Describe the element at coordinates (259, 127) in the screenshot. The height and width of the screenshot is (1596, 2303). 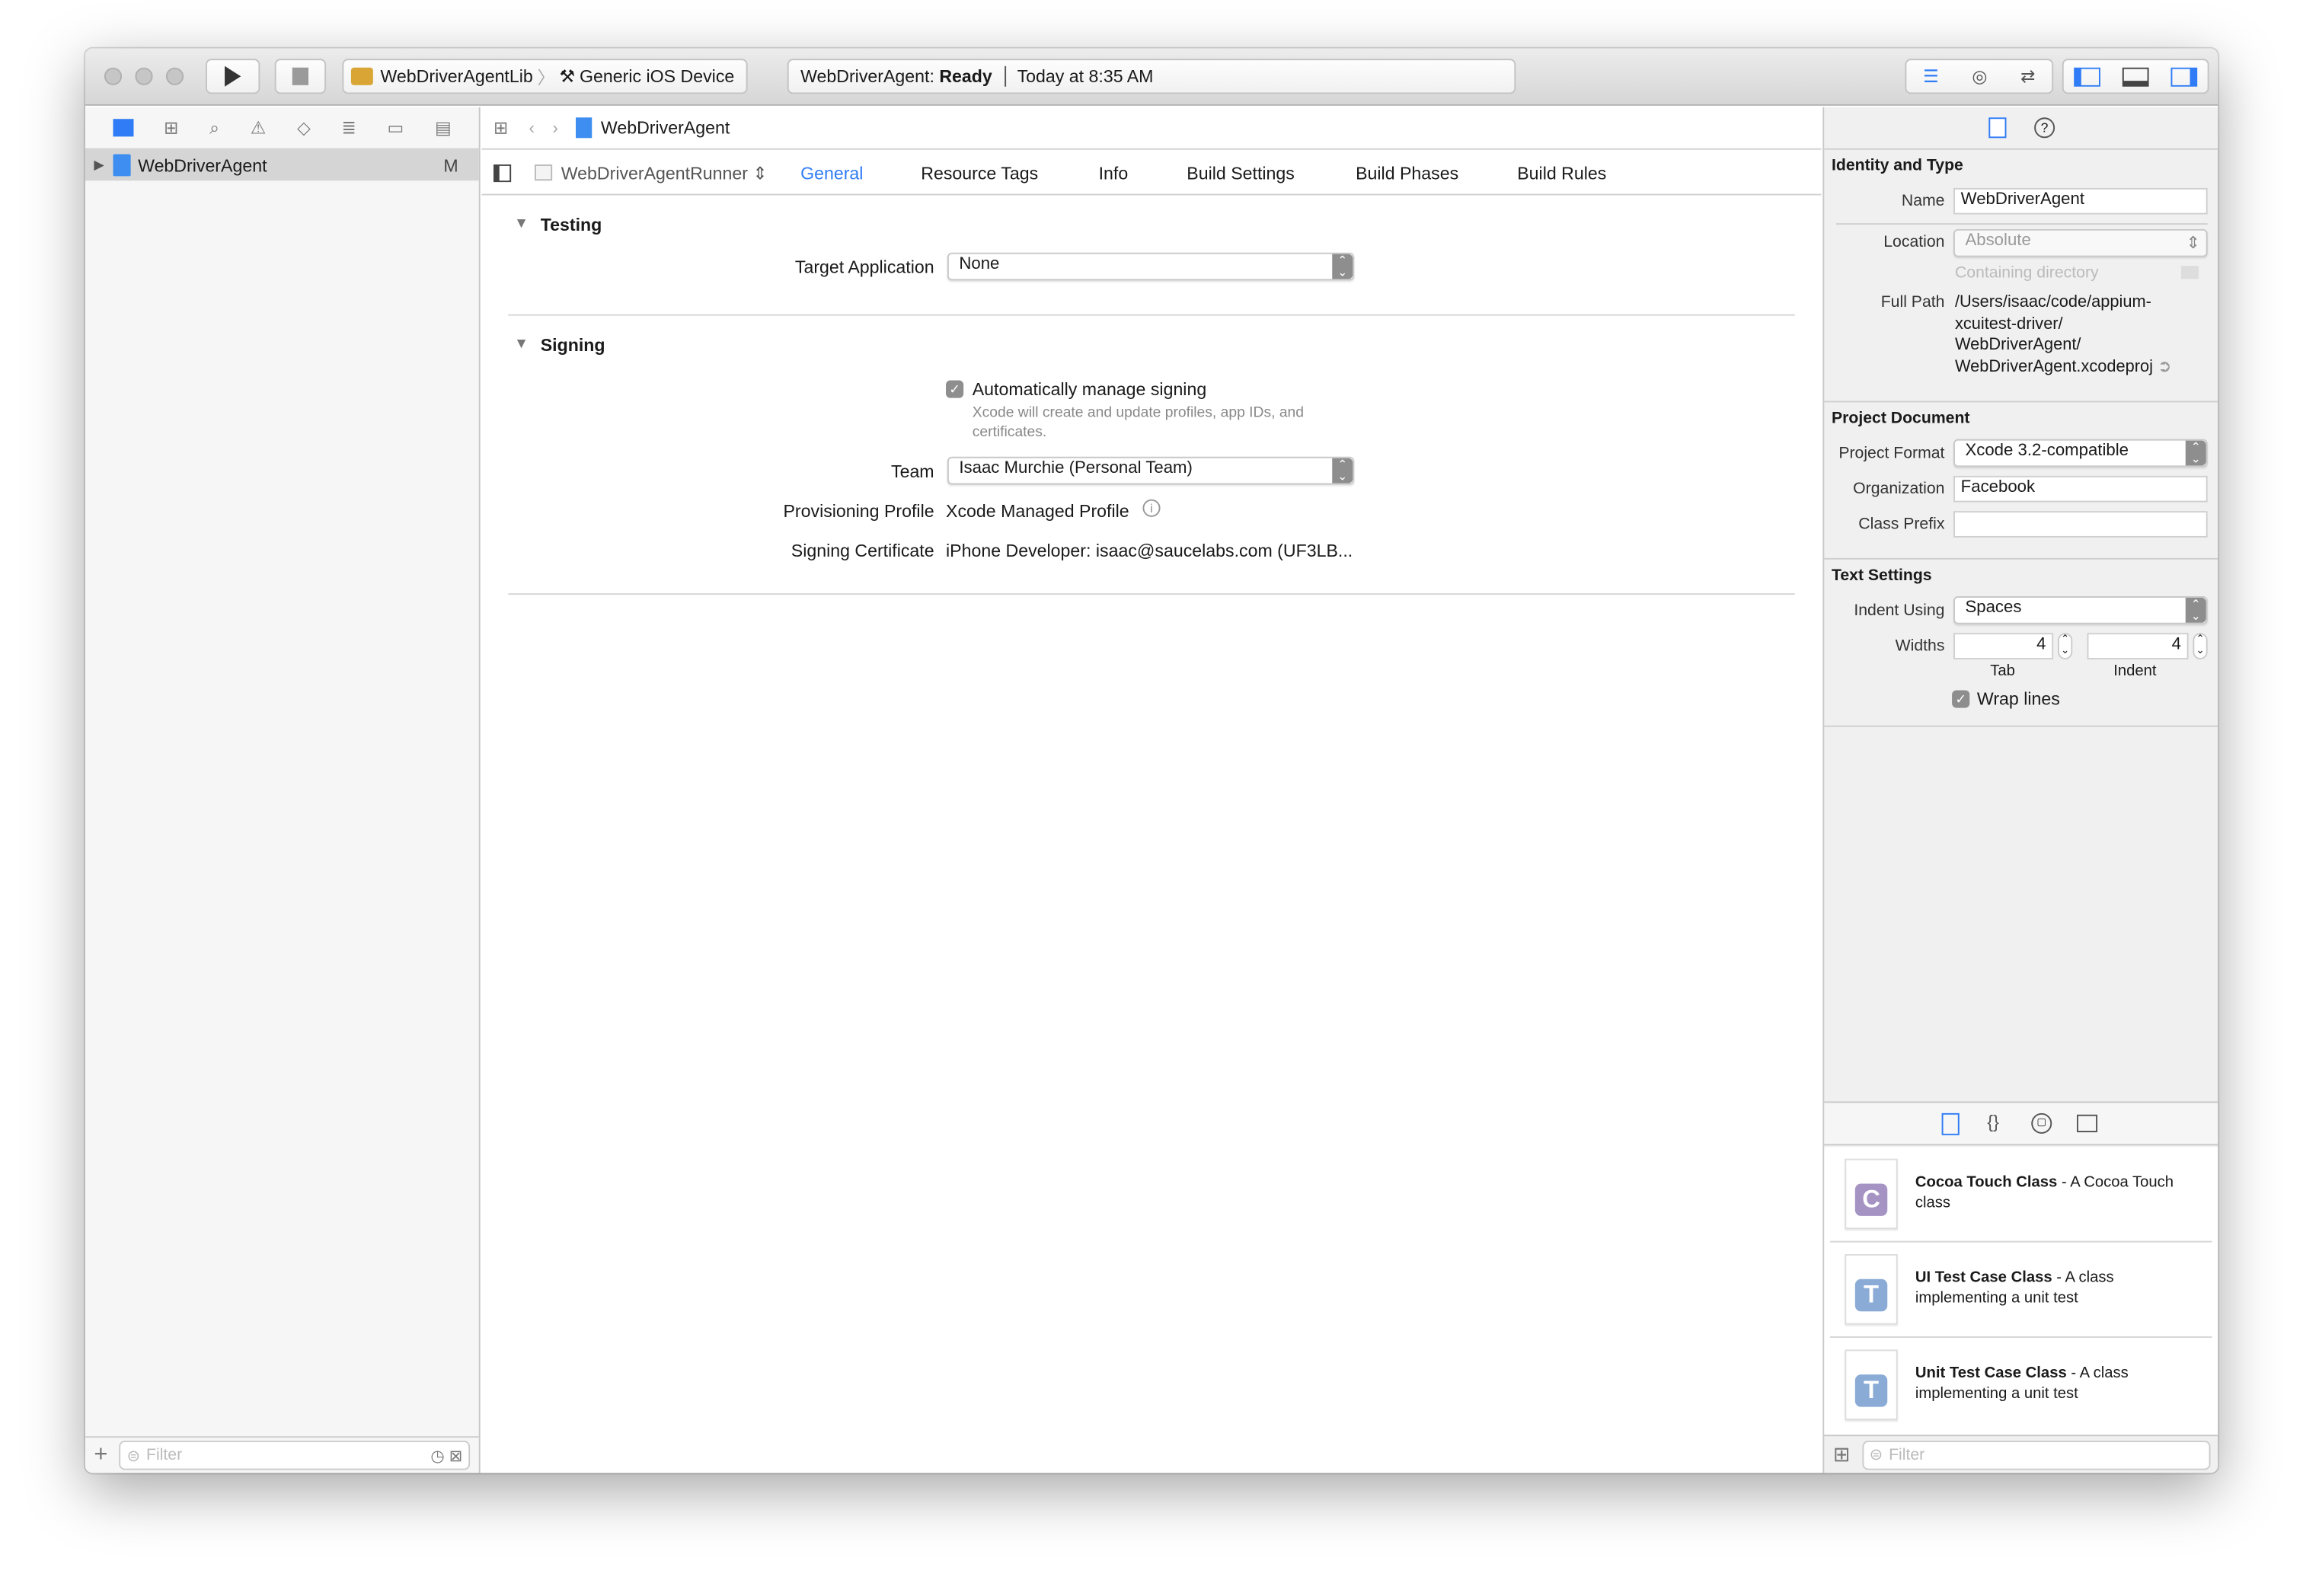
I see `warning-icon: ⚠` at that location.